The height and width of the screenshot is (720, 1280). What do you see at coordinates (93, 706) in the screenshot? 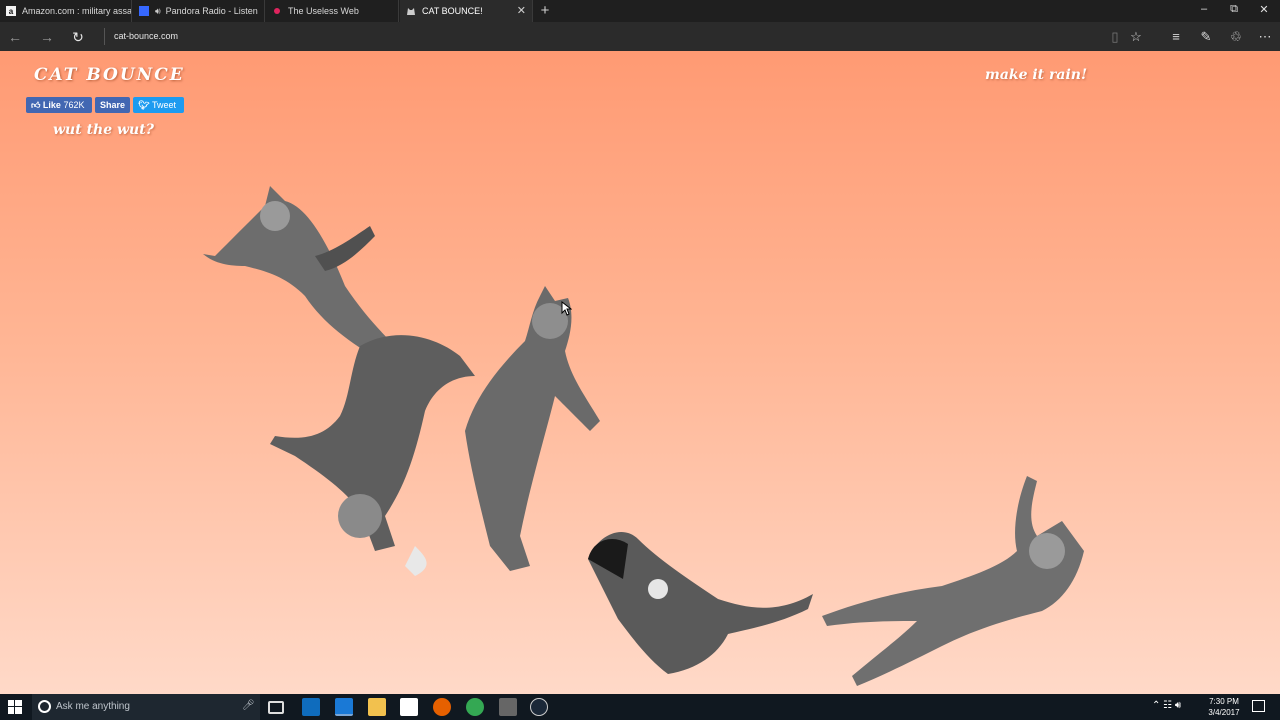
I see `search-placeholder: Ask me anything` at bounding box center [93, 706].